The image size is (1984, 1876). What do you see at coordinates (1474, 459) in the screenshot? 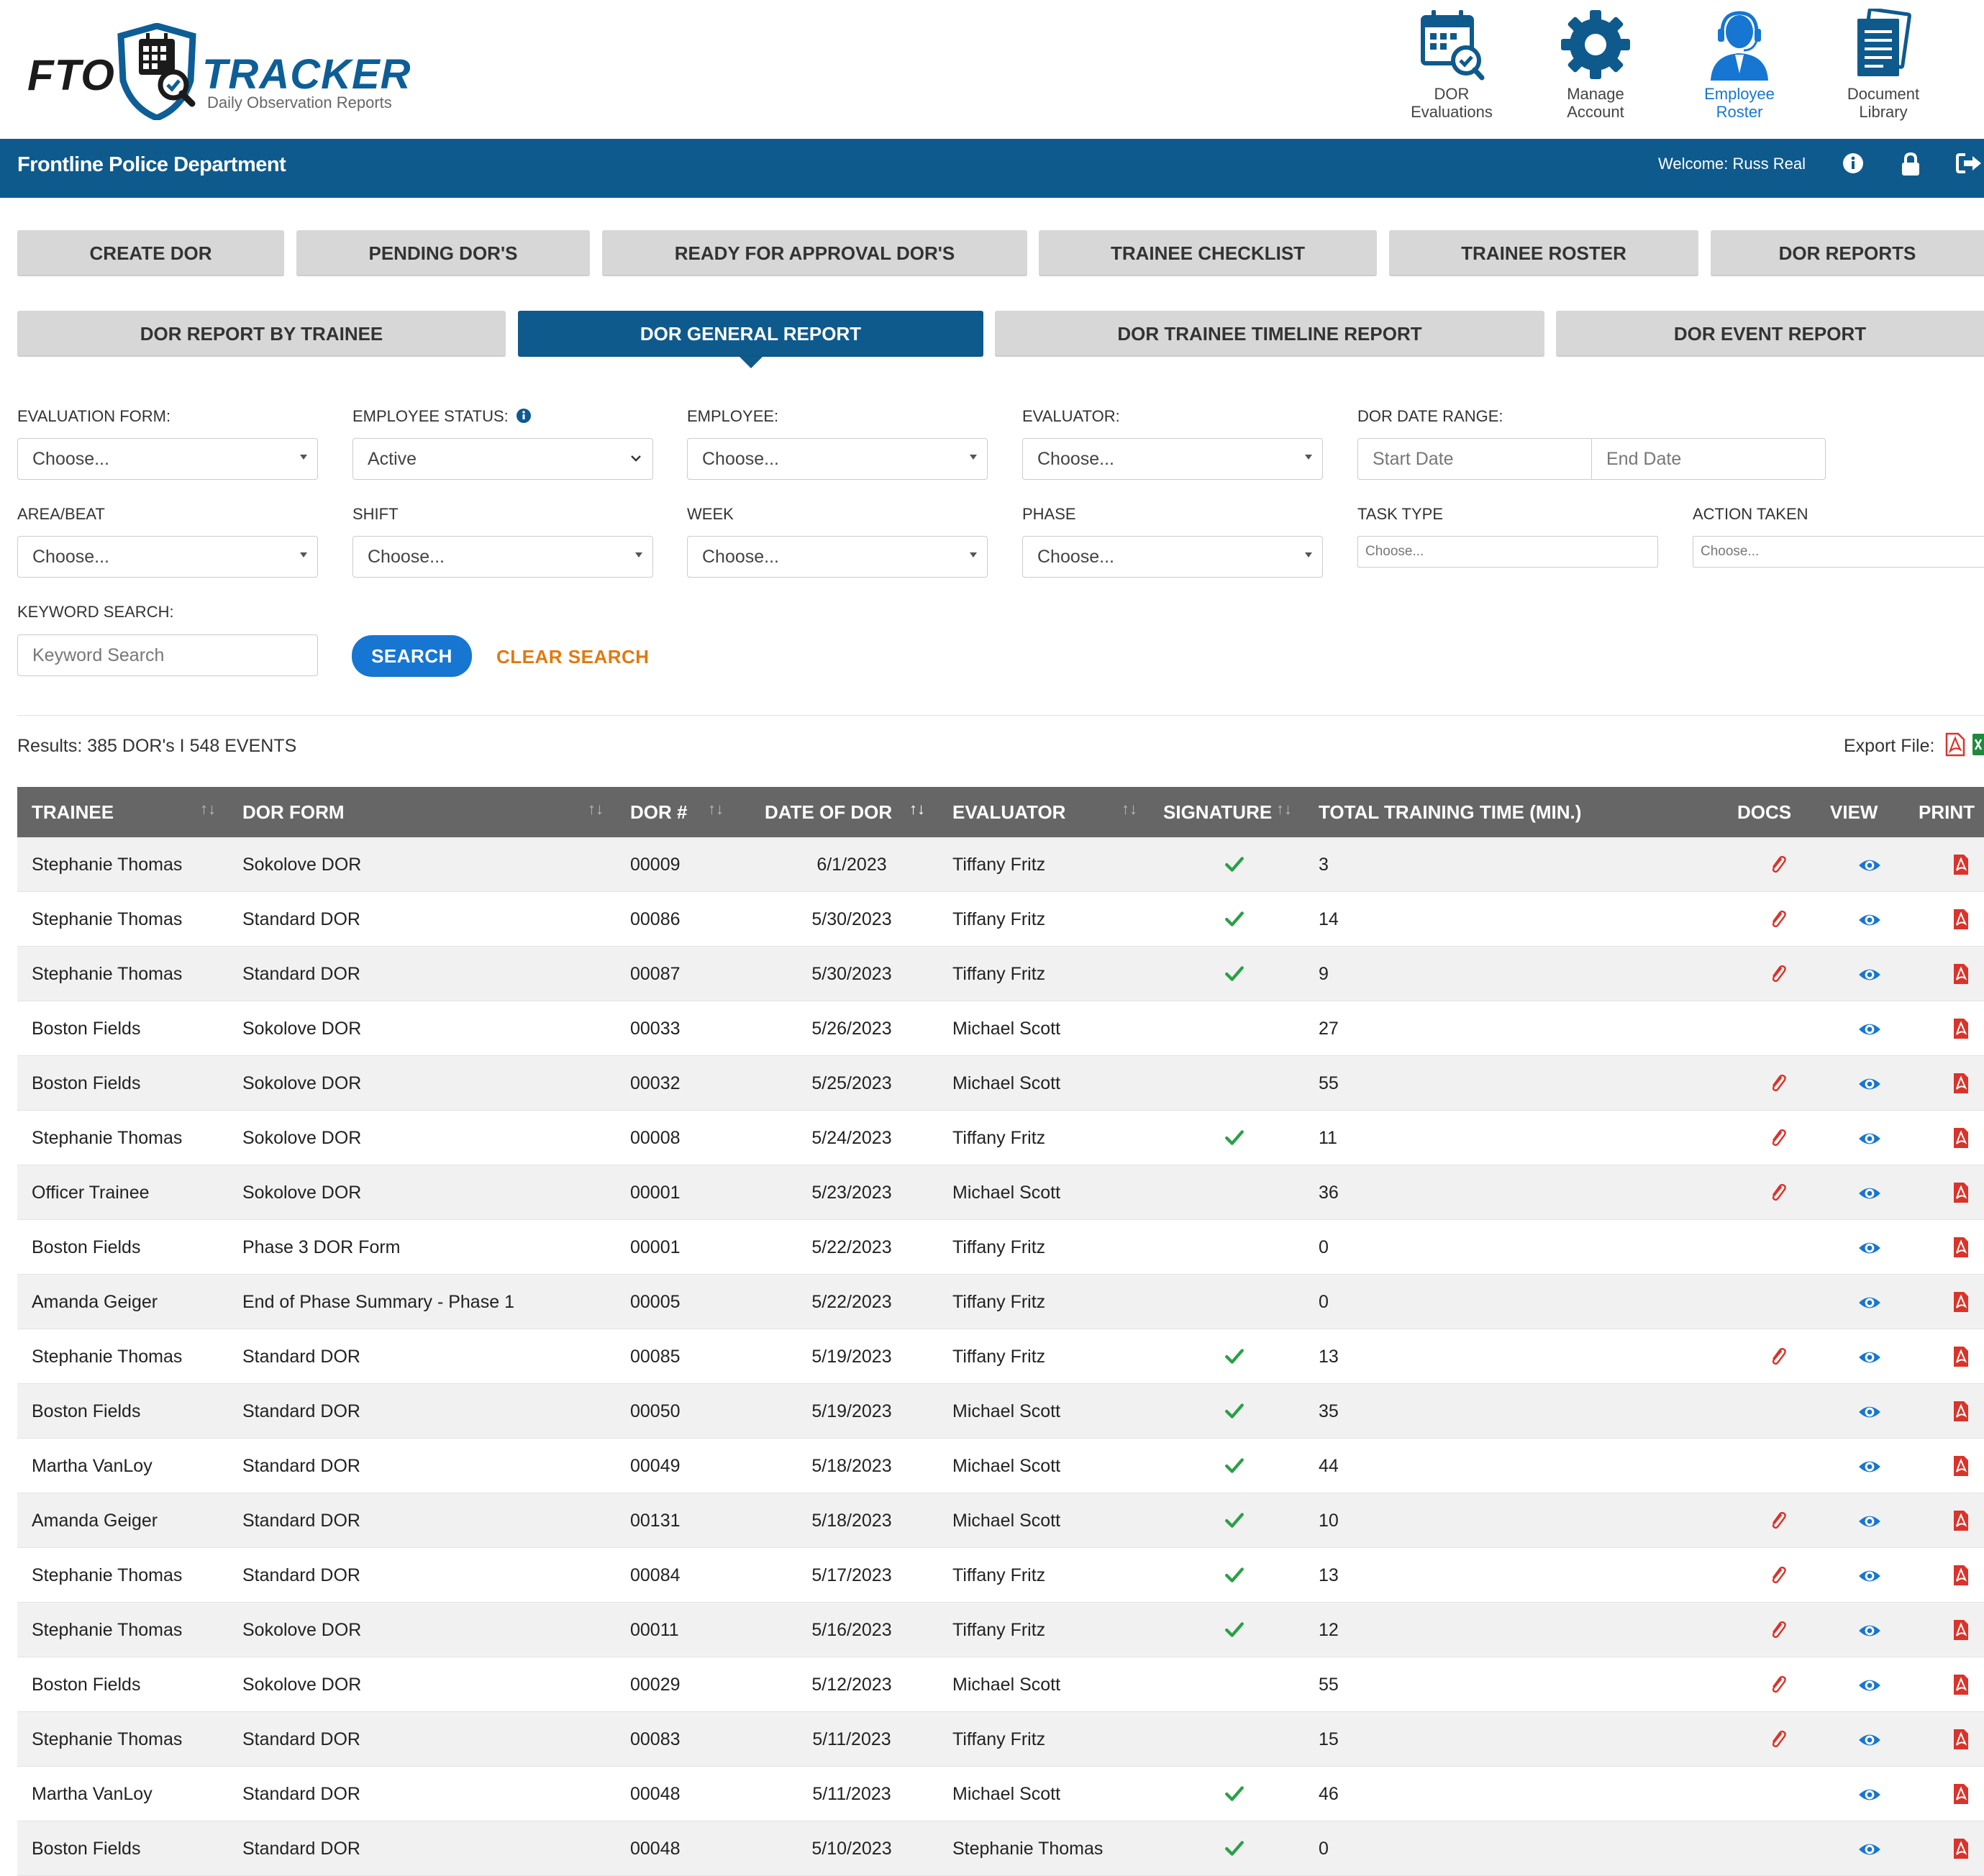
I see `start-date-input: Start Date` at bounding box center [1474, 459].